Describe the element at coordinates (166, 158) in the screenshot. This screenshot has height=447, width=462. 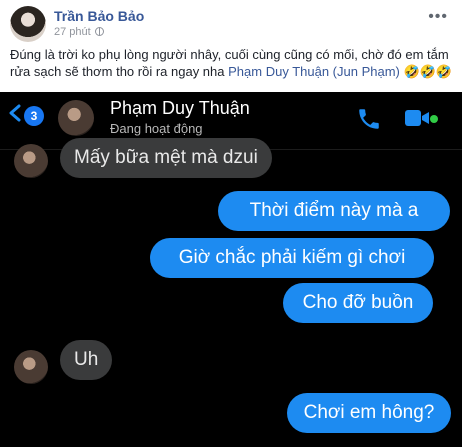
I see `message-bubble-incoming: Mấy bữa mệt mà dzui` at that location.